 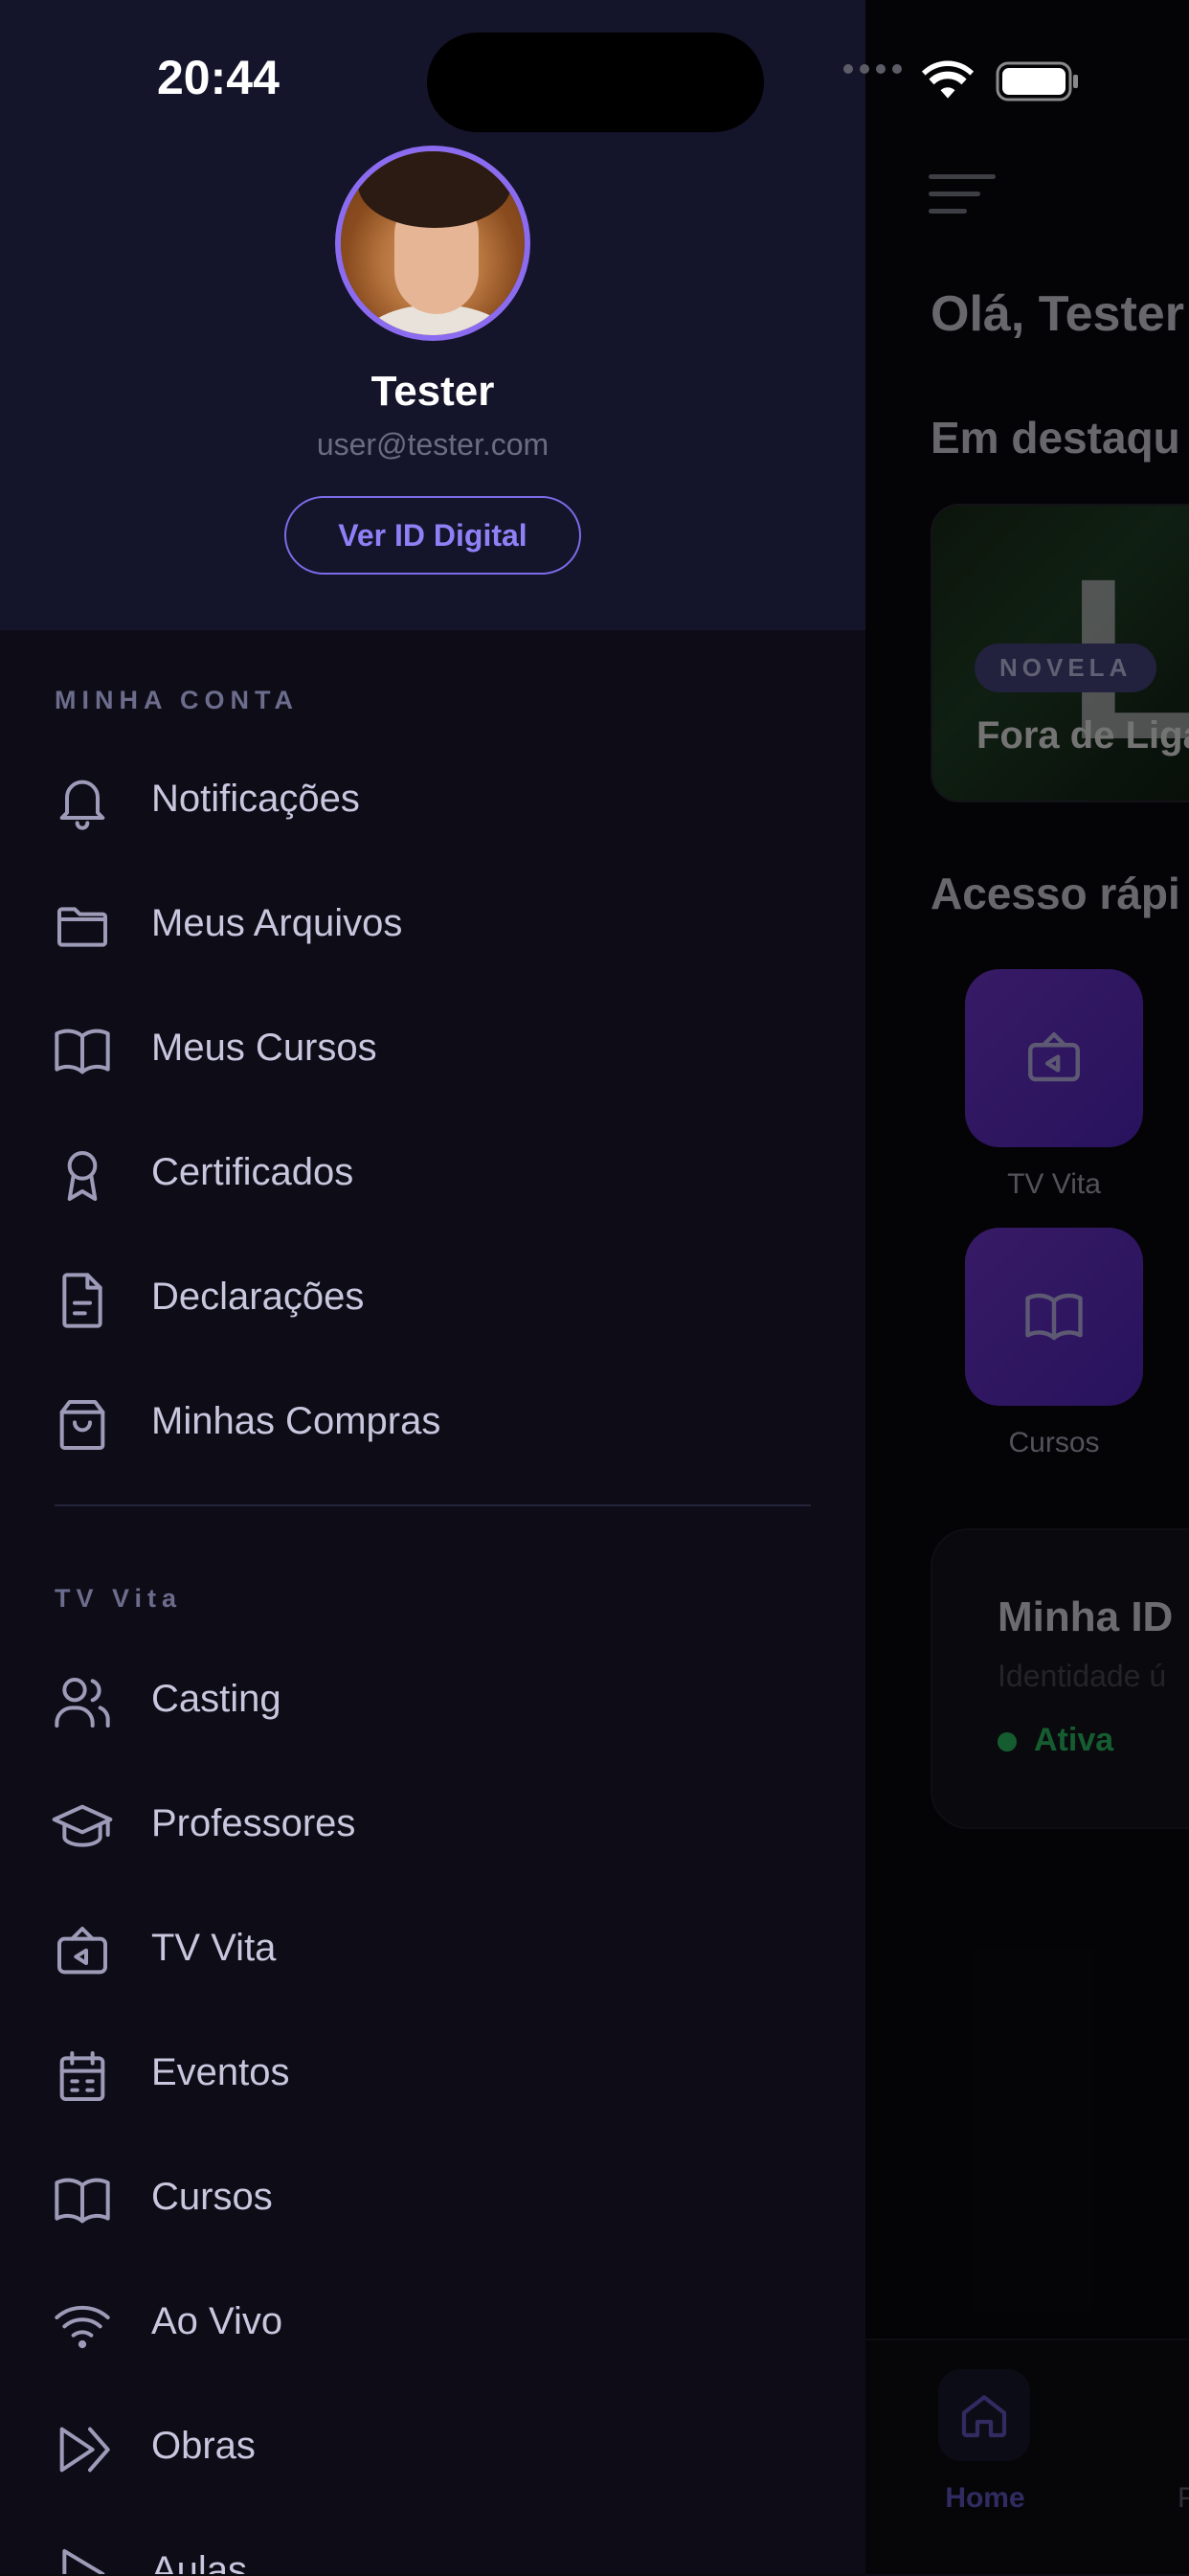 What do you see at coordinates (432, 1823) in the screenshot?
I see `menu-item-professores: Professores` at bounding box center [432, 1823].